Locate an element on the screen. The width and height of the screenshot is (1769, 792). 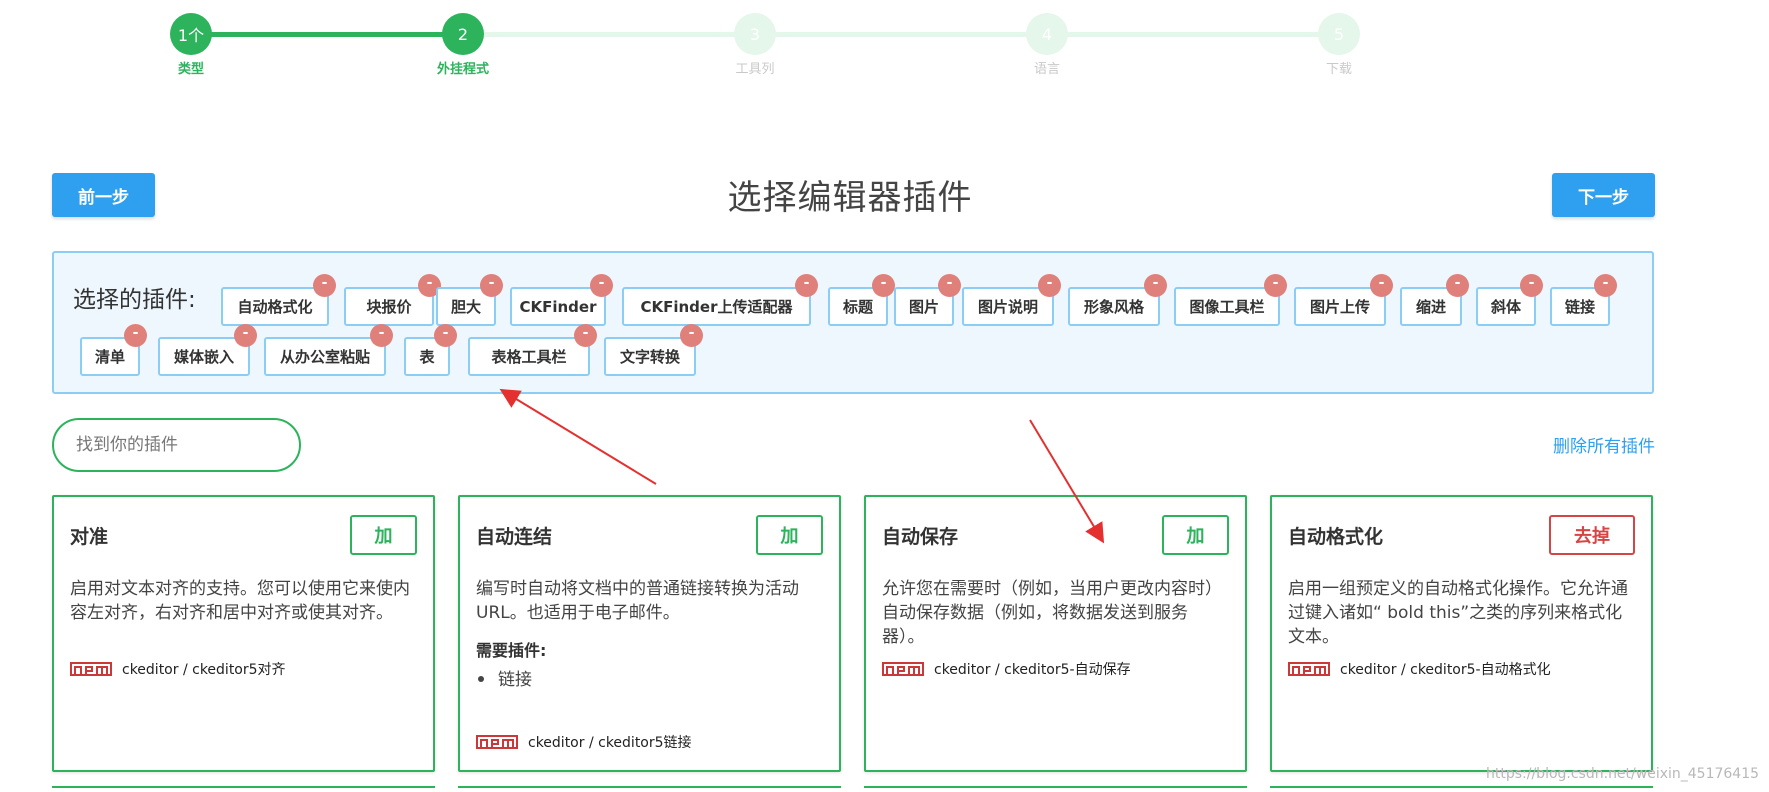
step-type: 1个 类型 is located at coordinates (191, 45).